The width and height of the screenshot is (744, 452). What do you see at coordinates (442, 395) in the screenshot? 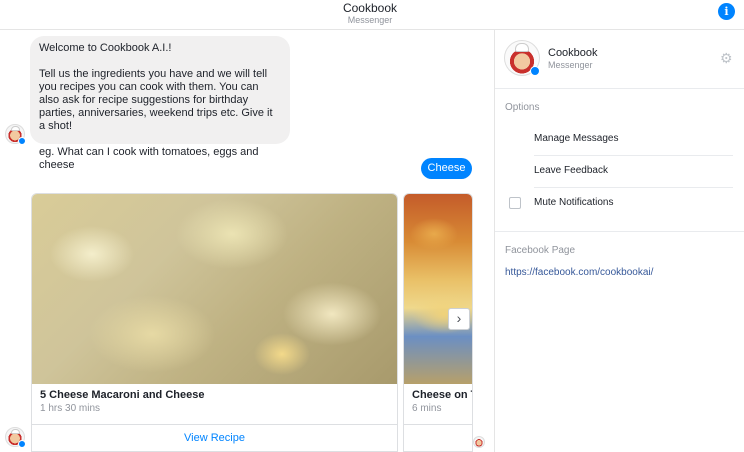
I see `recipe-title: Cheese on To` at bounding box center [442, 395].